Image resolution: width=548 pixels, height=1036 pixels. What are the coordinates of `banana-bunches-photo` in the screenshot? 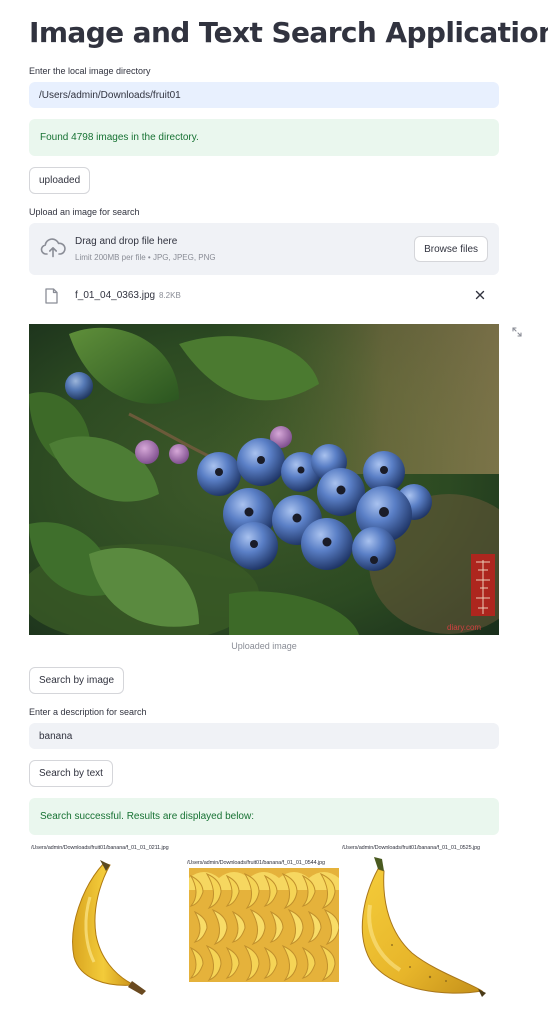 It's located at (264, 925).